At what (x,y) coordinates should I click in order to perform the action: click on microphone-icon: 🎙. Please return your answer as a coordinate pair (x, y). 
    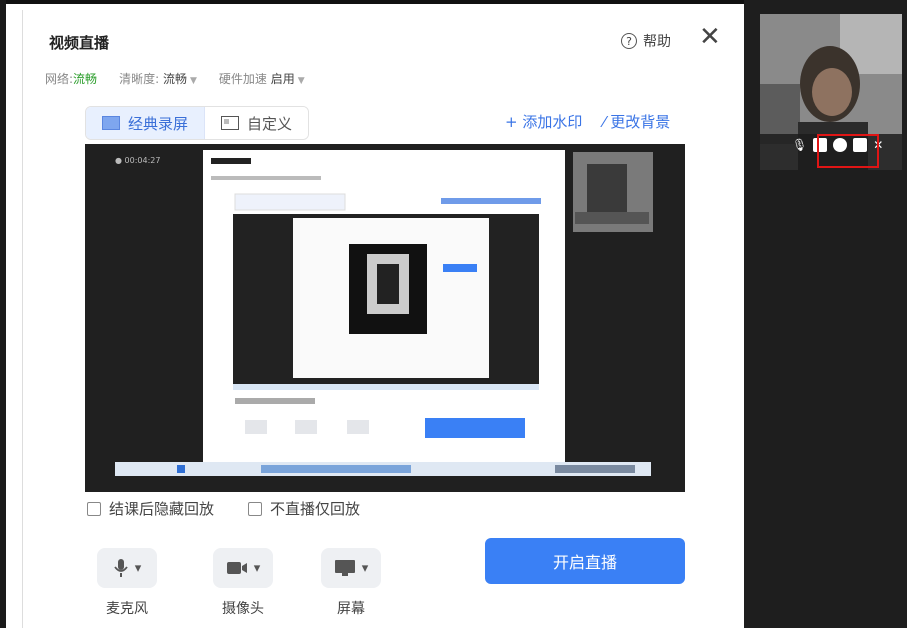
    Looking at the image, I should click on (799, 145).